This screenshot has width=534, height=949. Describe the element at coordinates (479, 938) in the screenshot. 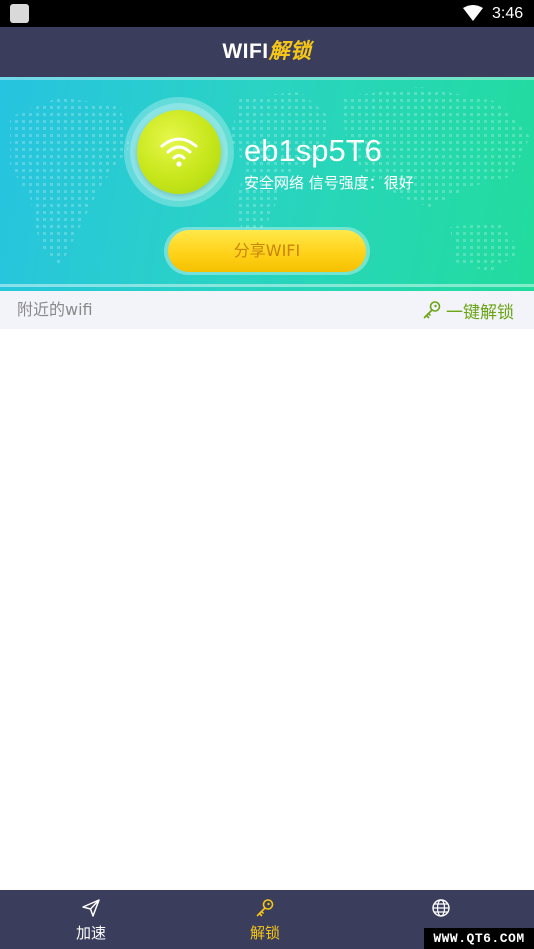

I see `watermark: WWW.QT6.COM` at that location.